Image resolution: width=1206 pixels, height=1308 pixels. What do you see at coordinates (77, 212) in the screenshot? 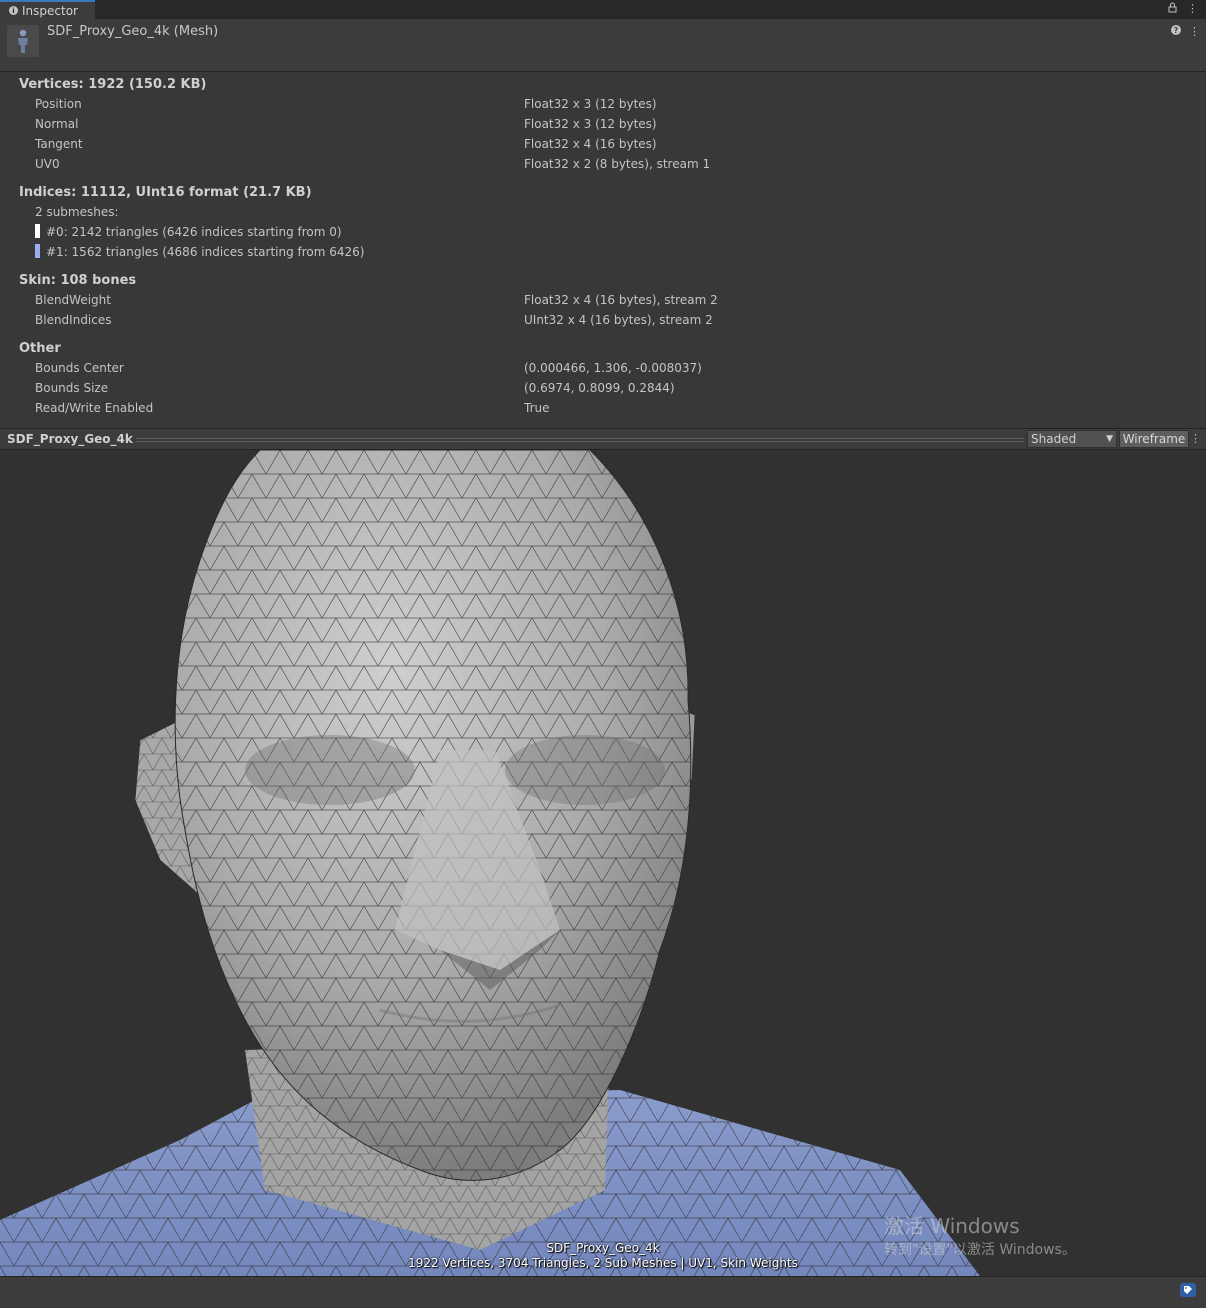
I see `submesh-count: 2 submeshes:` at bounding box center [77, 212].